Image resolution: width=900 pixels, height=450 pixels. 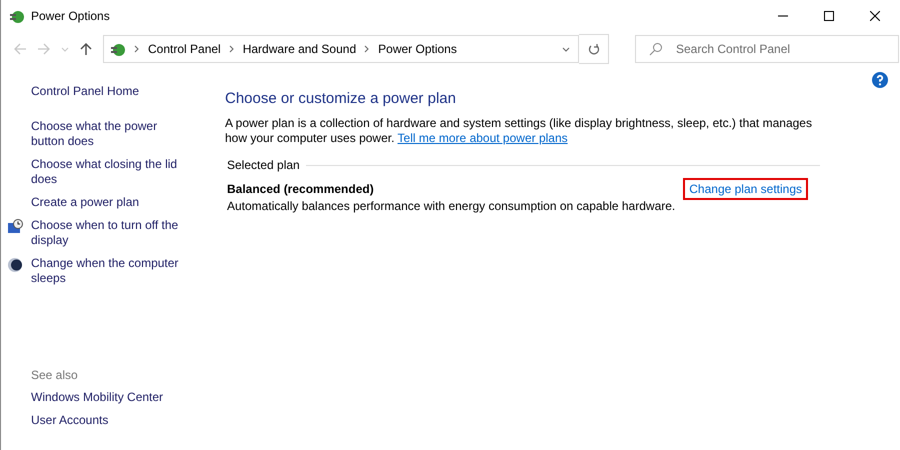 I want to click on learn-more-link: Tell me more about power plans, so click(x=483, y=138).